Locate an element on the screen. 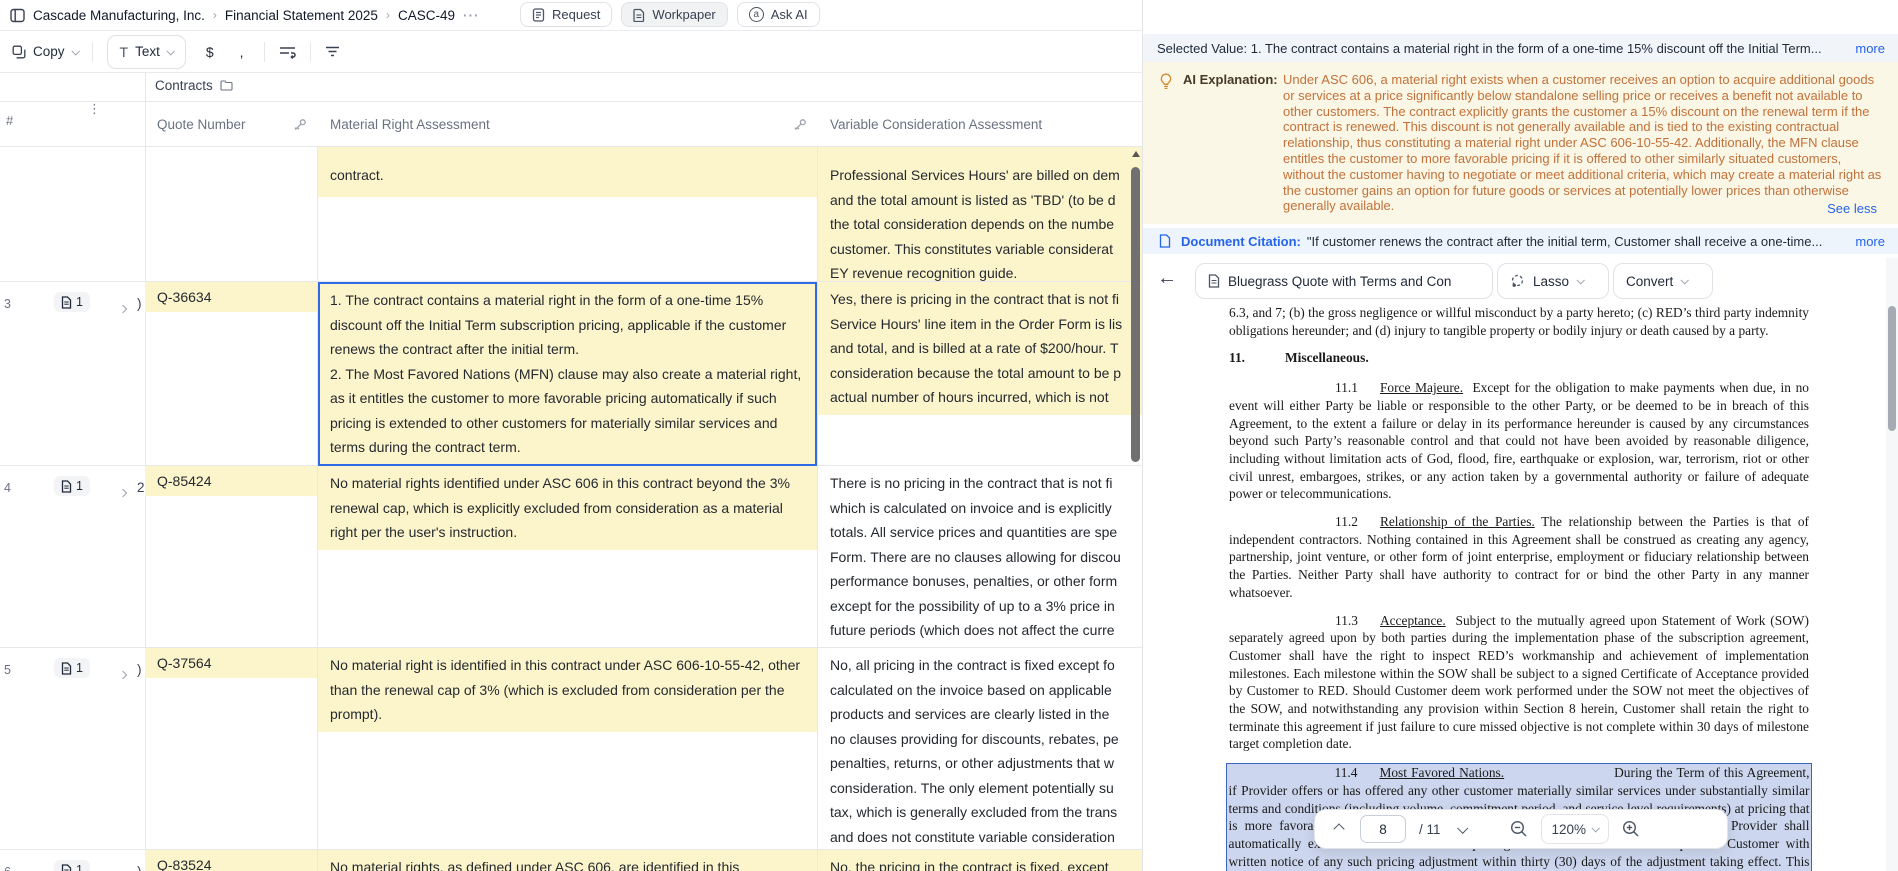  quote-cell: Q-37564 is located at coordinates (231, 748).